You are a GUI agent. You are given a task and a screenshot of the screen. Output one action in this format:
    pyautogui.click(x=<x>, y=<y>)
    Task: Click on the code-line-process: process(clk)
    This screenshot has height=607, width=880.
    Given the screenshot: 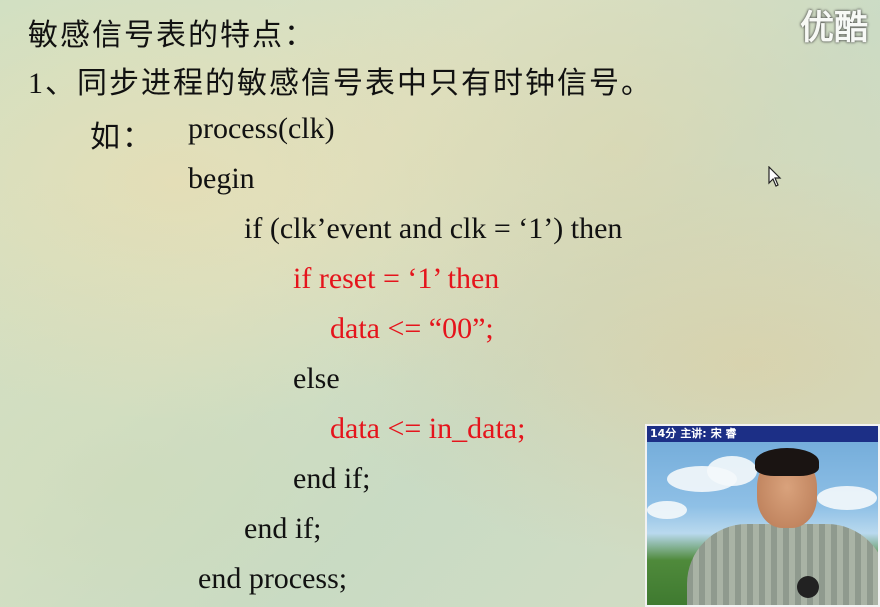 What is the action you would take?
    pyautogui.click(x=261, y=128)
    